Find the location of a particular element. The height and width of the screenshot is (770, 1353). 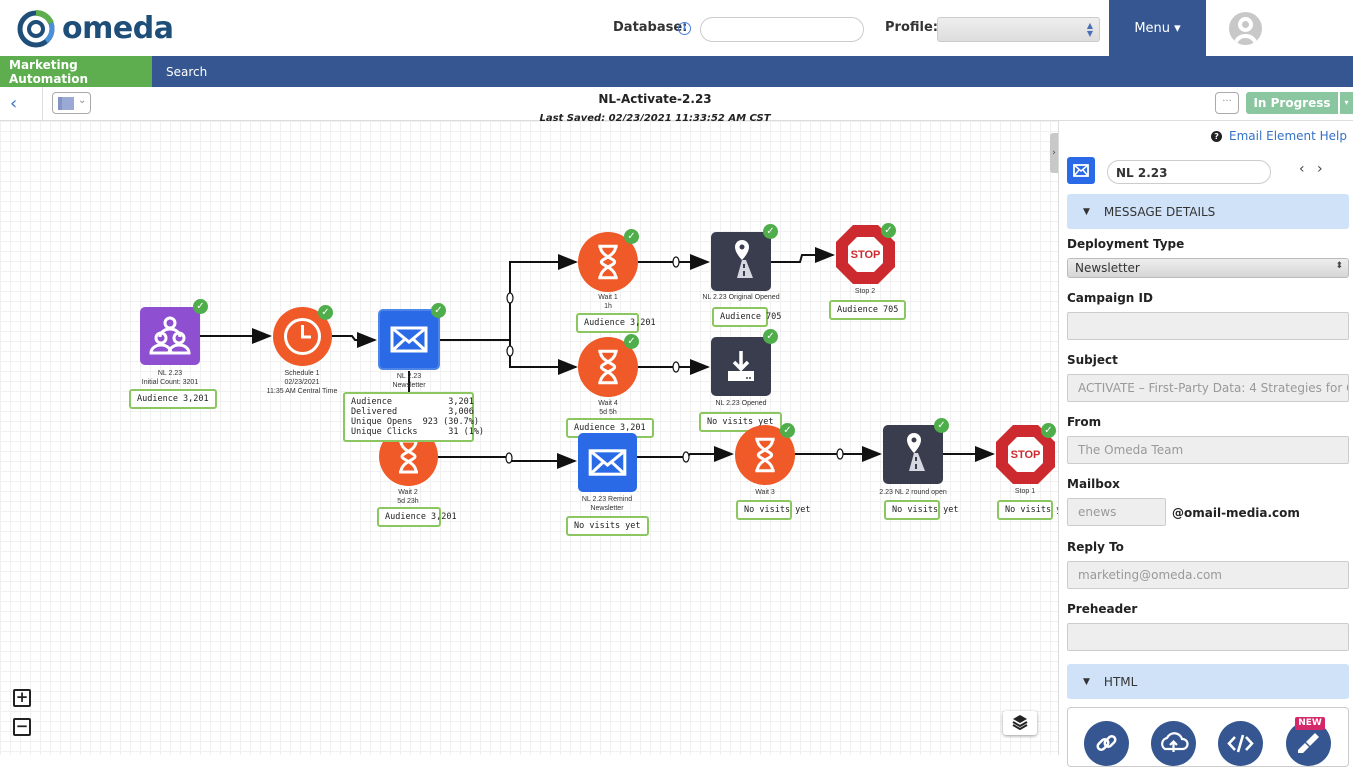

download-tray-icon is located at coordinates (741, 366).